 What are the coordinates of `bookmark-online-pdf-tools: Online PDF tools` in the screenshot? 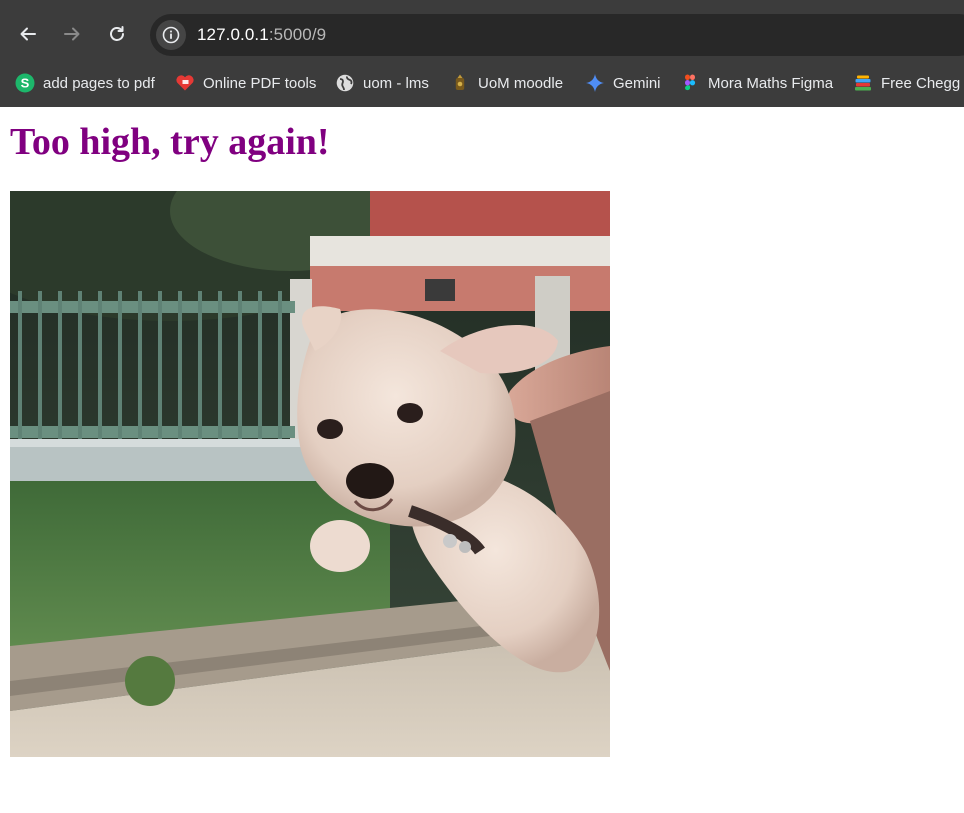 It's located at (245, 83).